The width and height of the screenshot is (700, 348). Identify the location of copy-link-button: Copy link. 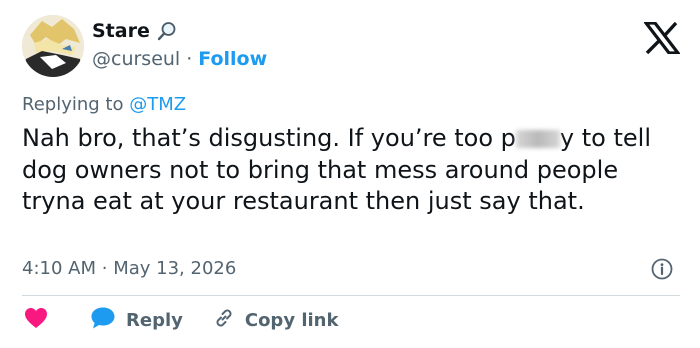
(276, 320).